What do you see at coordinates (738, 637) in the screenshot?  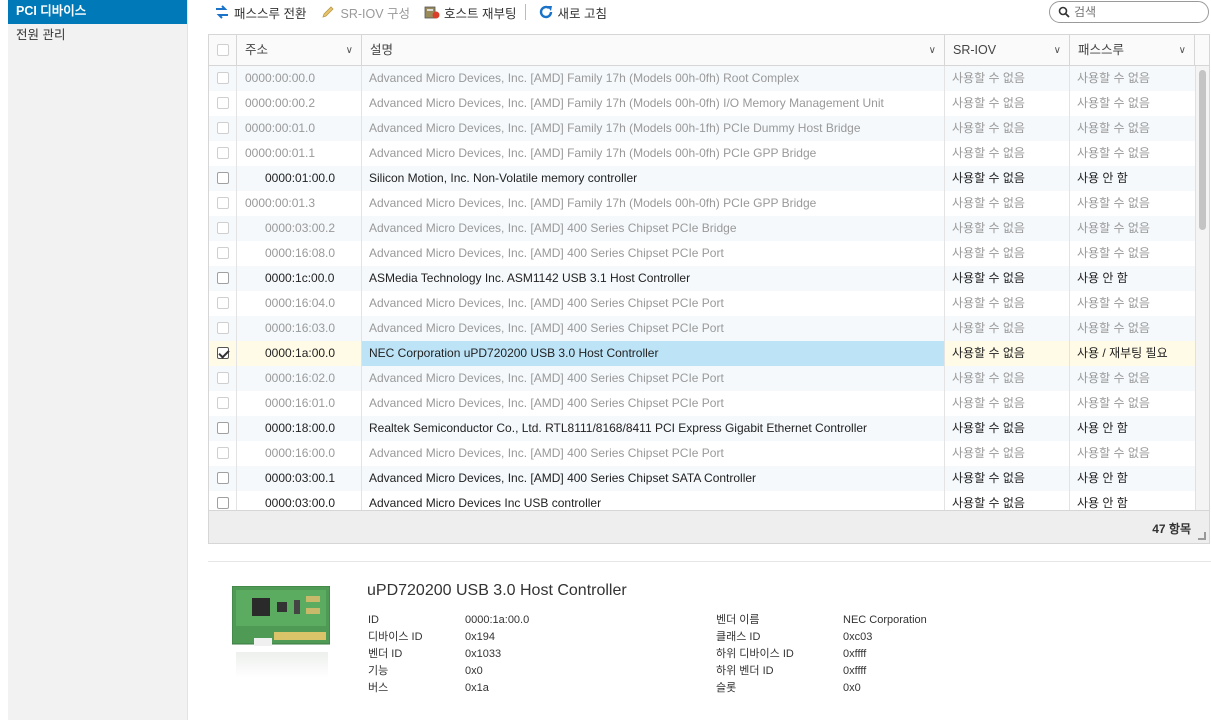 I see `property-label: 클래스 ID` at bounding box center [738, 637].